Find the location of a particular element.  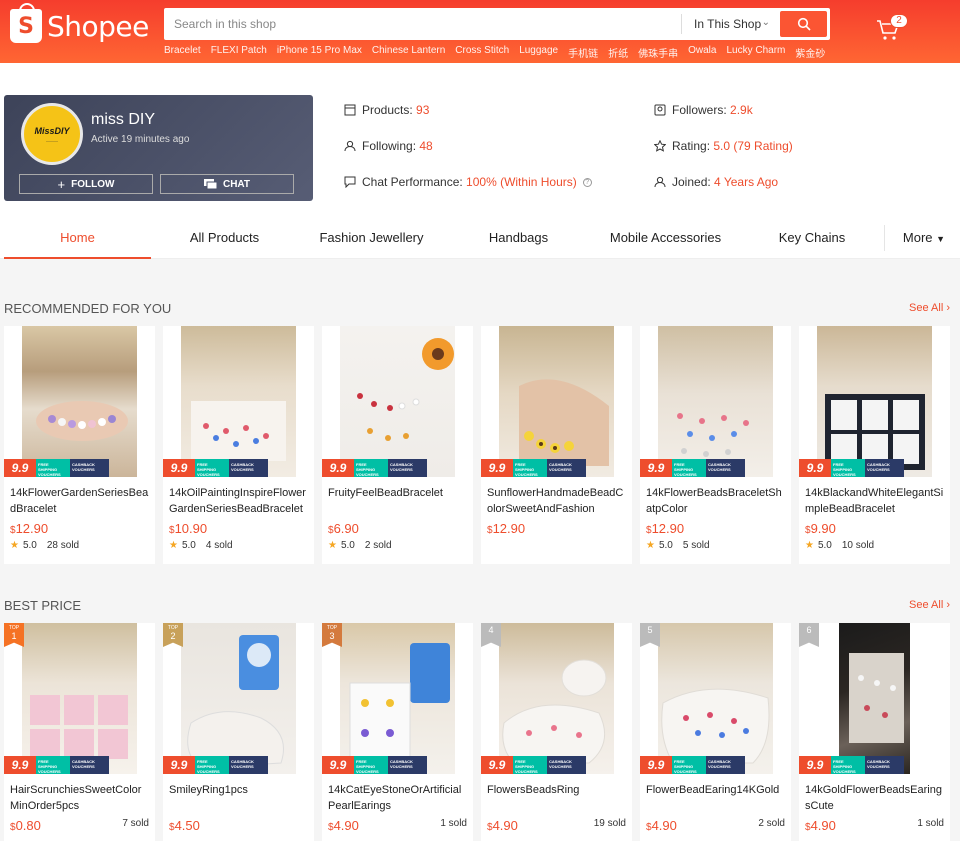

product-price: $4.50 is located at coordinates (238, 823).